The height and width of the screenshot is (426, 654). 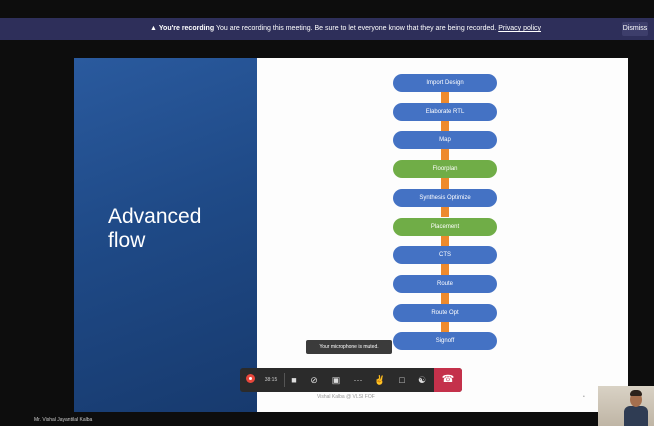 What do you see at coordinates (314, 380) in the screenshot?
I see `mic-muted-icon: ⊘` at bounding box center [314, 380].